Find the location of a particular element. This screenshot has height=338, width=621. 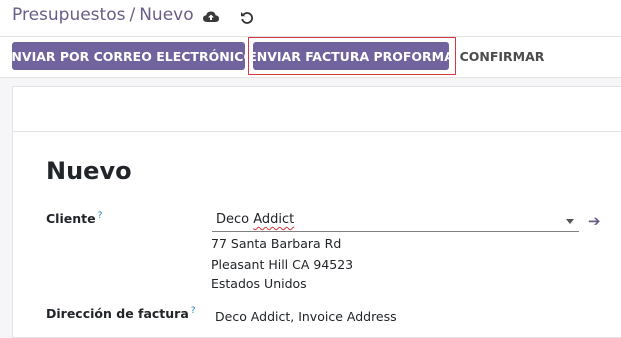

client-address-line3: Estados Unidos is located at coordinates (259, 283).